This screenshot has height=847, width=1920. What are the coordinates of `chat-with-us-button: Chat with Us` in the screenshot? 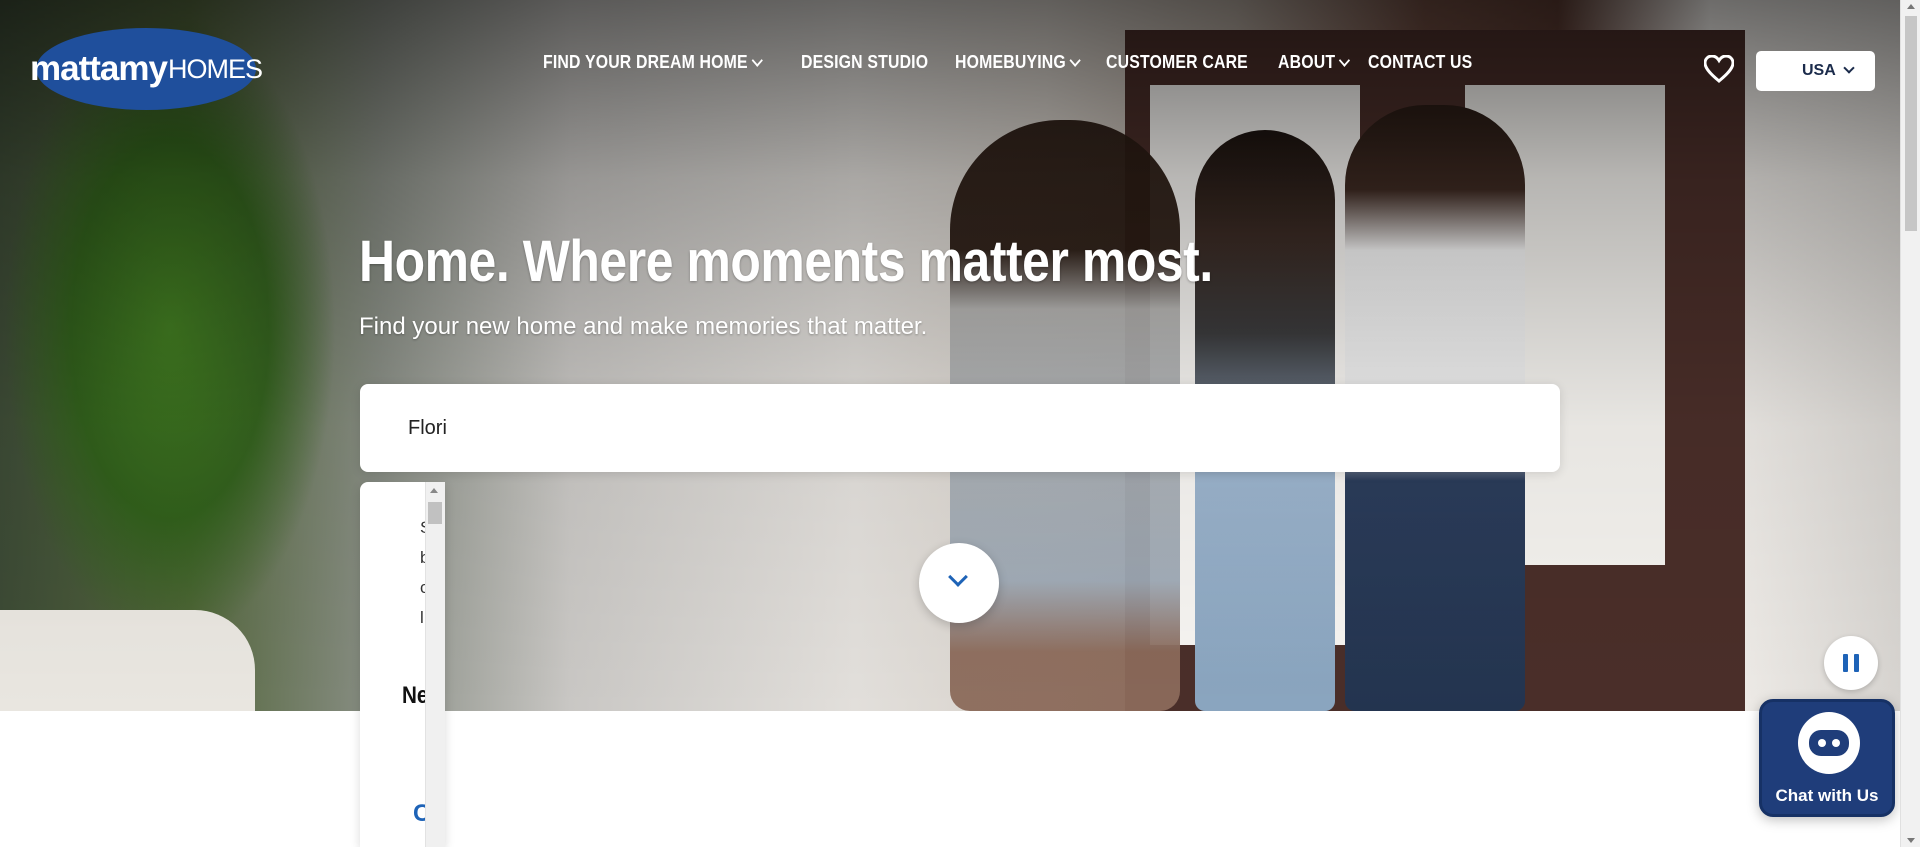 It's located at (1827, 758).